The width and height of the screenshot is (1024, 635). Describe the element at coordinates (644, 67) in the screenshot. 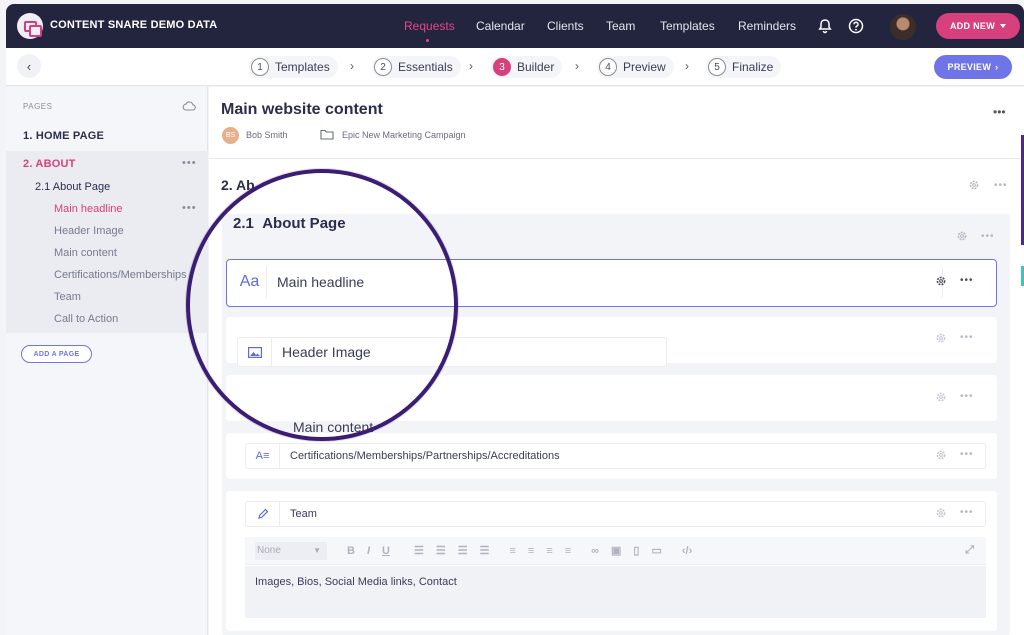

I see `step-label: Preview` at that location.